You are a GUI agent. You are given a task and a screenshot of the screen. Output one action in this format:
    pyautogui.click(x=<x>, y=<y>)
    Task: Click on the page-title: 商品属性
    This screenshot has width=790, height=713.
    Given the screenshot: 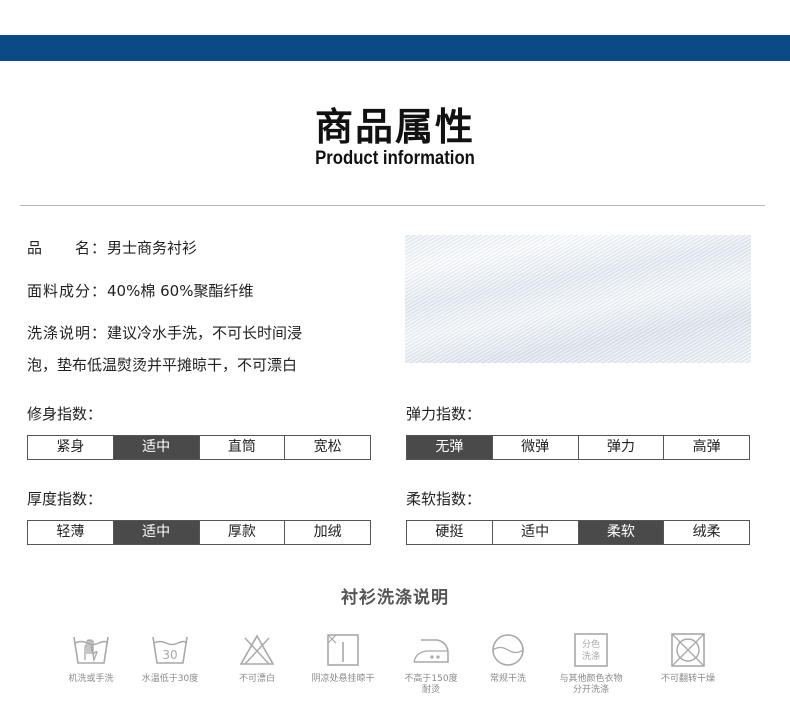 What is the action you would take?
    pyautogui.click(x=394, y=127)
    